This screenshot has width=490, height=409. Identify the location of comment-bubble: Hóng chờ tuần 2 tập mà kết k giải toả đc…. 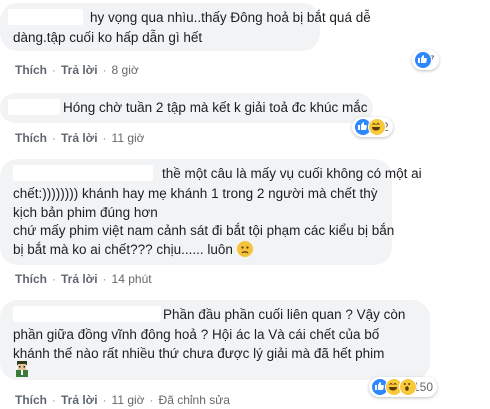
(186, 108).